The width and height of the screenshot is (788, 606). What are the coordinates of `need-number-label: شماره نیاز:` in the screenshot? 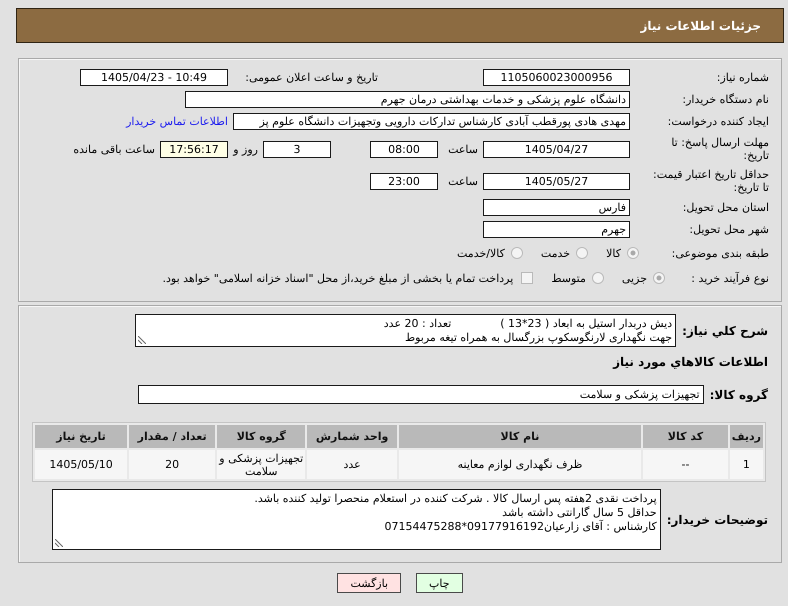 It's located at (743, 77).